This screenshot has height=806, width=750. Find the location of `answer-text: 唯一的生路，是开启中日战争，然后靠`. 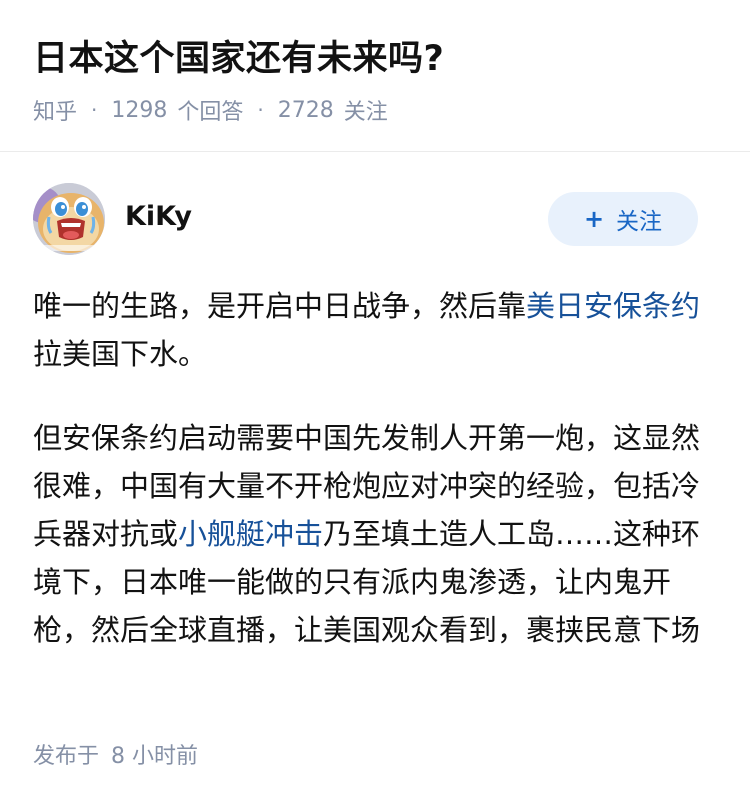

answer-text: 唯一的生路，是开启中日战争，然后靠 is located at coordinates (280, 306).